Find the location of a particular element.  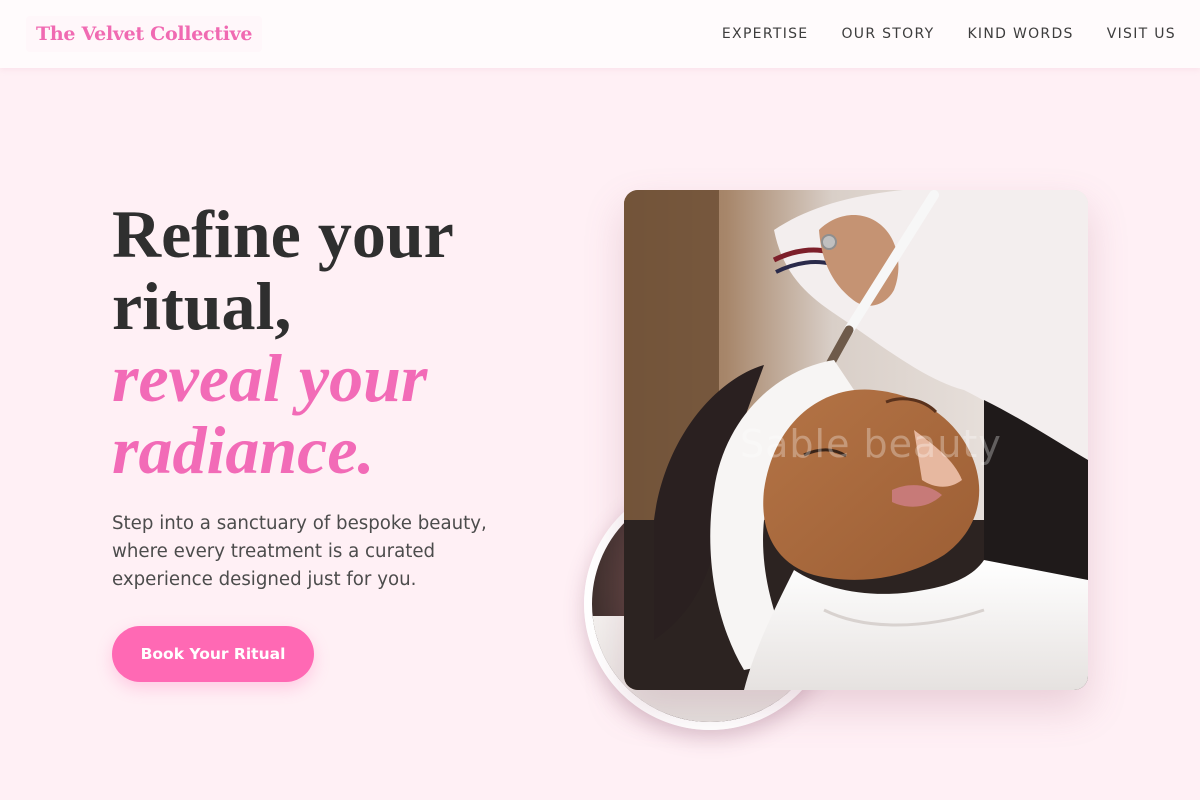

headline-line-2: ritual, is located at coordinates (202, 306).